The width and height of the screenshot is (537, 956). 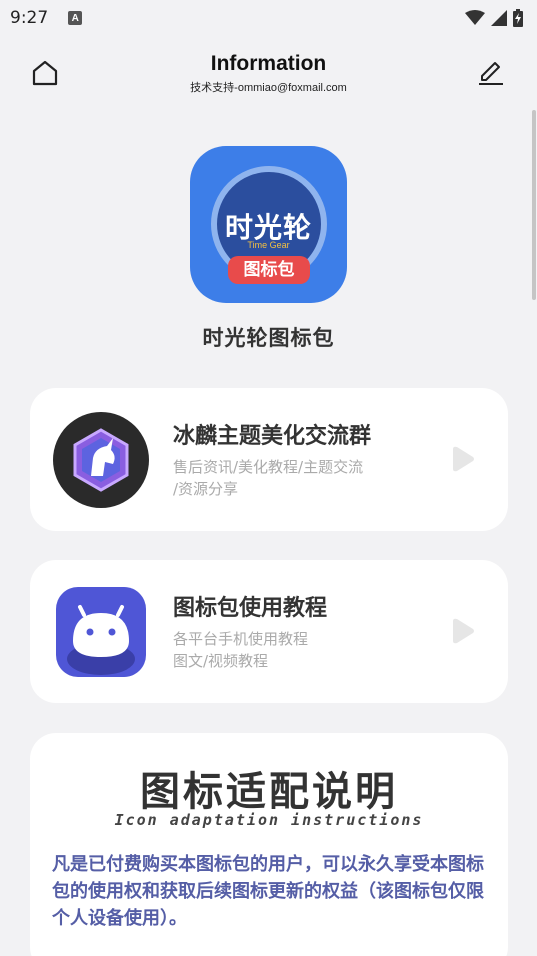 I want to click on app-icon-badge: 图标包, so click(x=269, y=270).